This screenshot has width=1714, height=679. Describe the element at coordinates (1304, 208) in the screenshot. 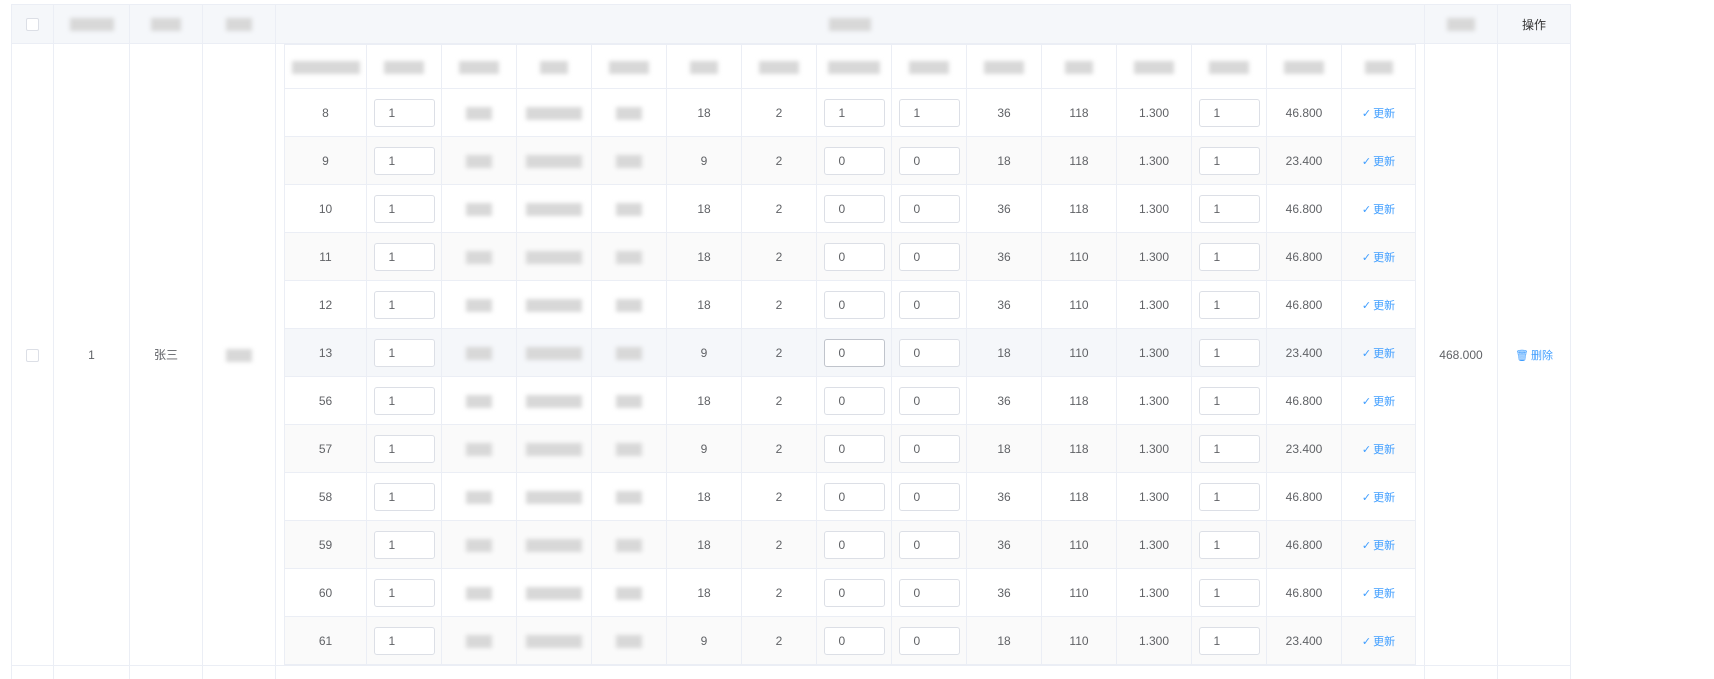

I see `value-g: 46.800` at that location.